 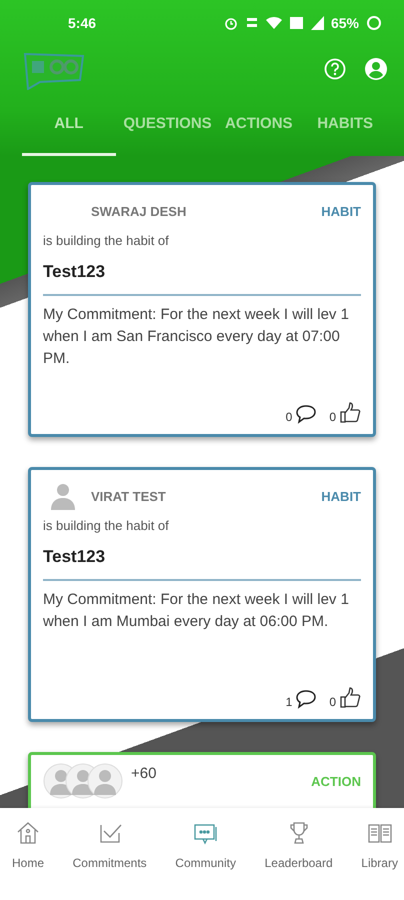 What do you see at coordinates (82, 23) in the screenshot?
I see `status-time: 5:46` at bounding box center [82, 23].